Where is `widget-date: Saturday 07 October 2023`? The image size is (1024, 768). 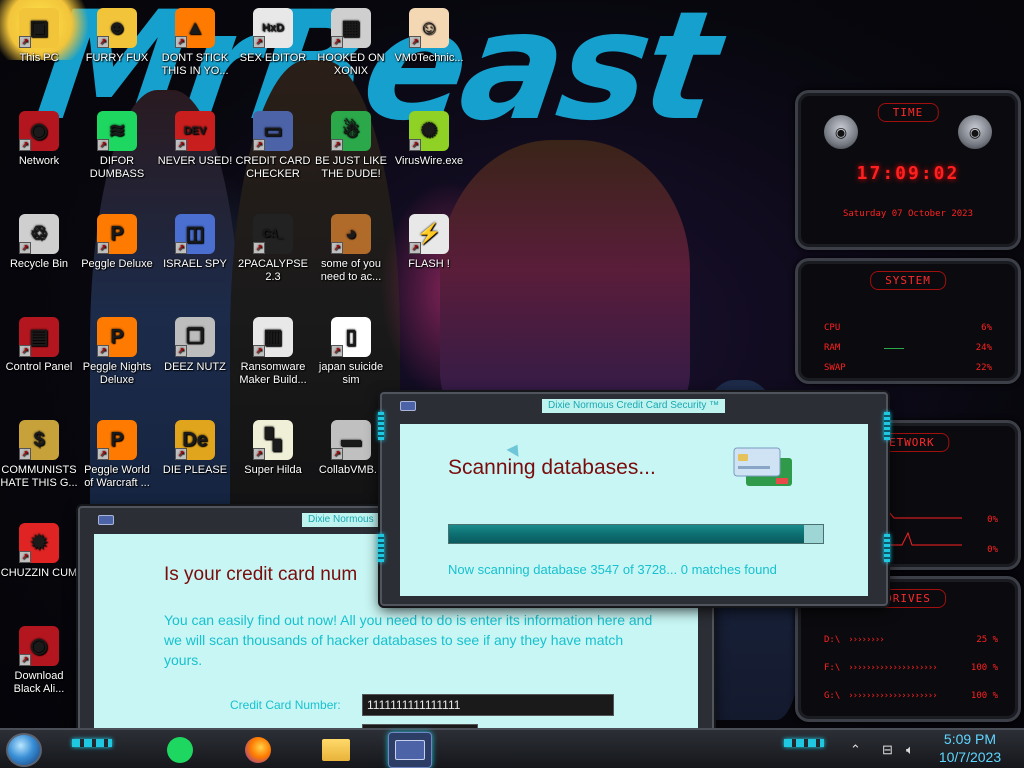 widget-date: Saturday 07 October 2023 is located at coordinates (908, 214).